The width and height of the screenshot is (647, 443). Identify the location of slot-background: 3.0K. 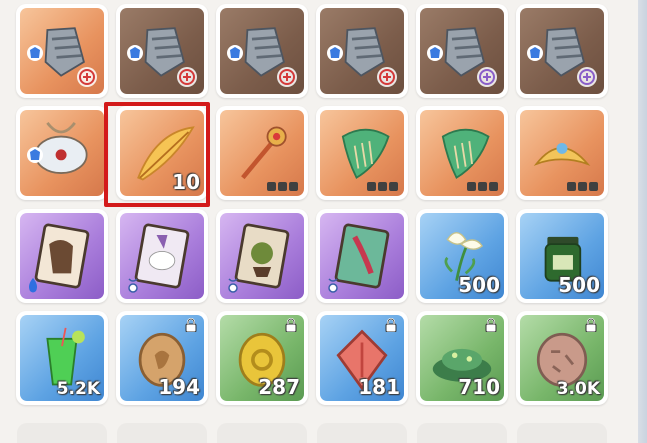
(562, 358).